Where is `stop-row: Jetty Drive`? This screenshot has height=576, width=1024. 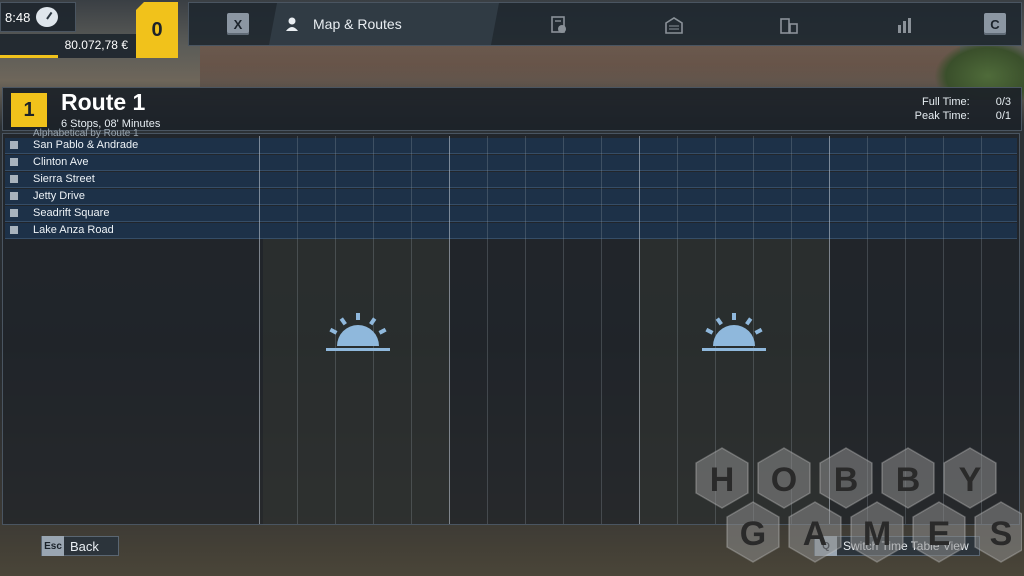 stop-row: Jetty Drive is located at coordinates (511, 197).